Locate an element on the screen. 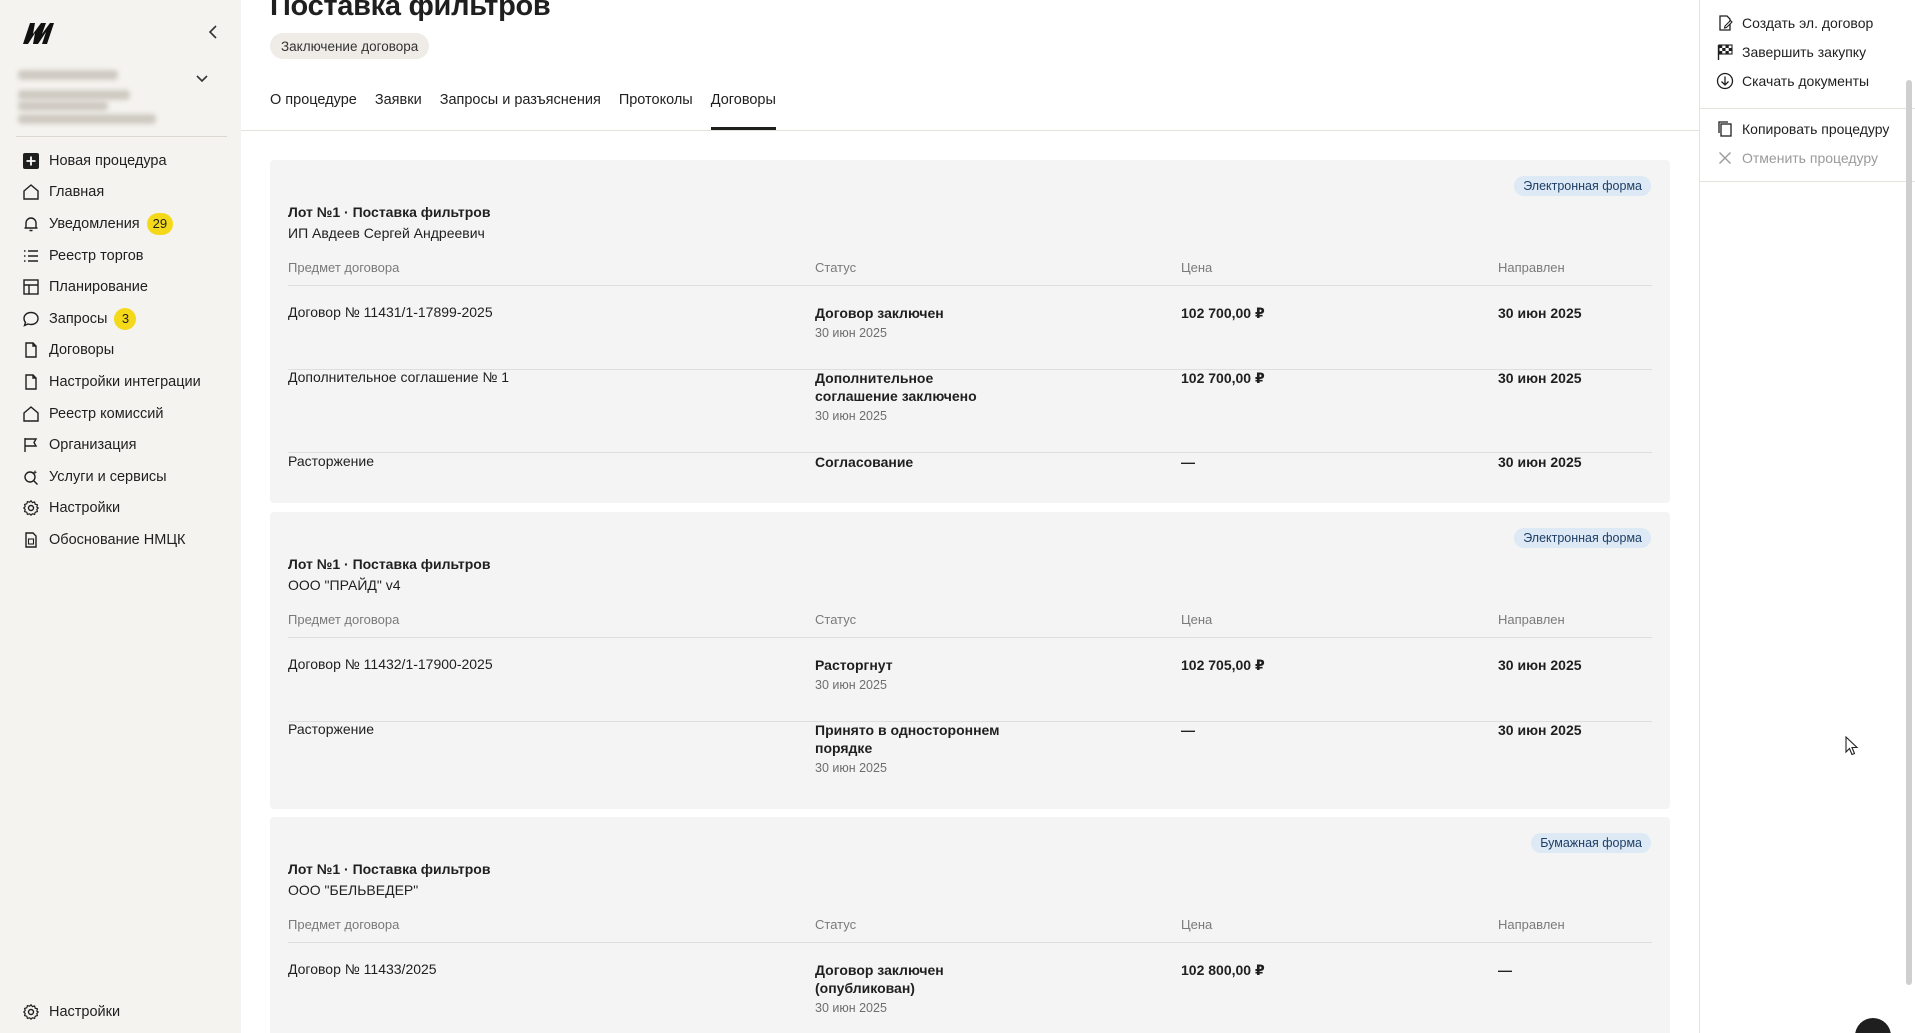 The width and height of the screenshot is (1915, 1033). supplier-name: ИП Авдеев Сергей Андреевич is located at coordinates (386, 233).